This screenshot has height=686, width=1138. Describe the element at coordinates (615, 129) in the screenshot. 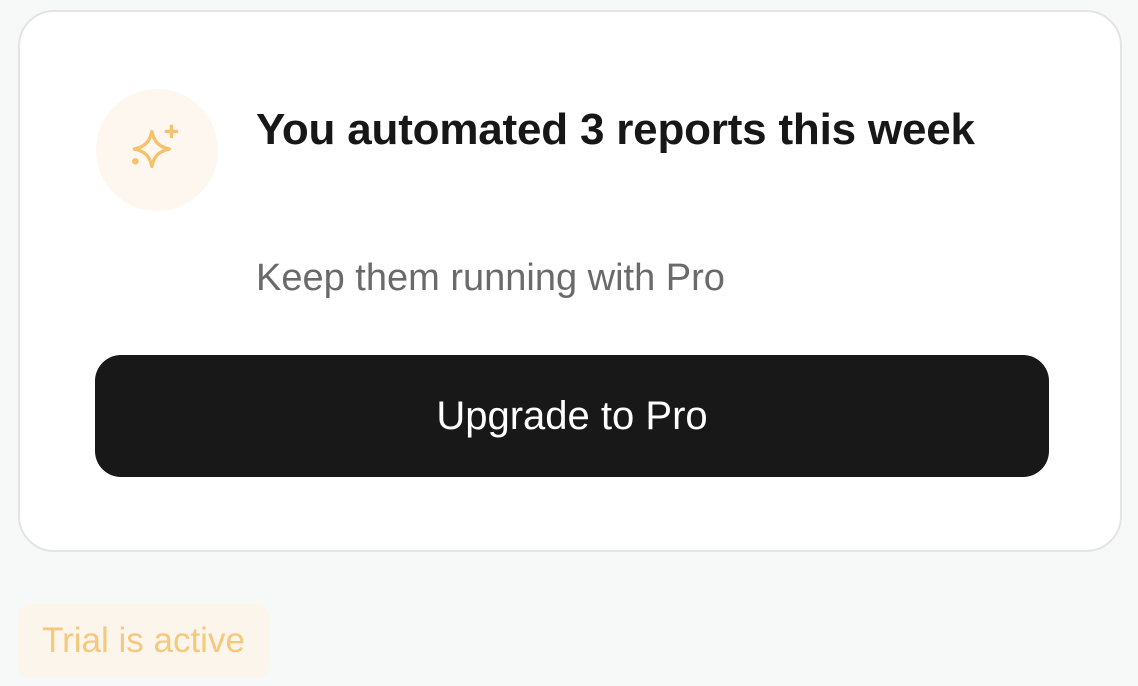

I see `card-title: You automated 3 reports this week` at that location.